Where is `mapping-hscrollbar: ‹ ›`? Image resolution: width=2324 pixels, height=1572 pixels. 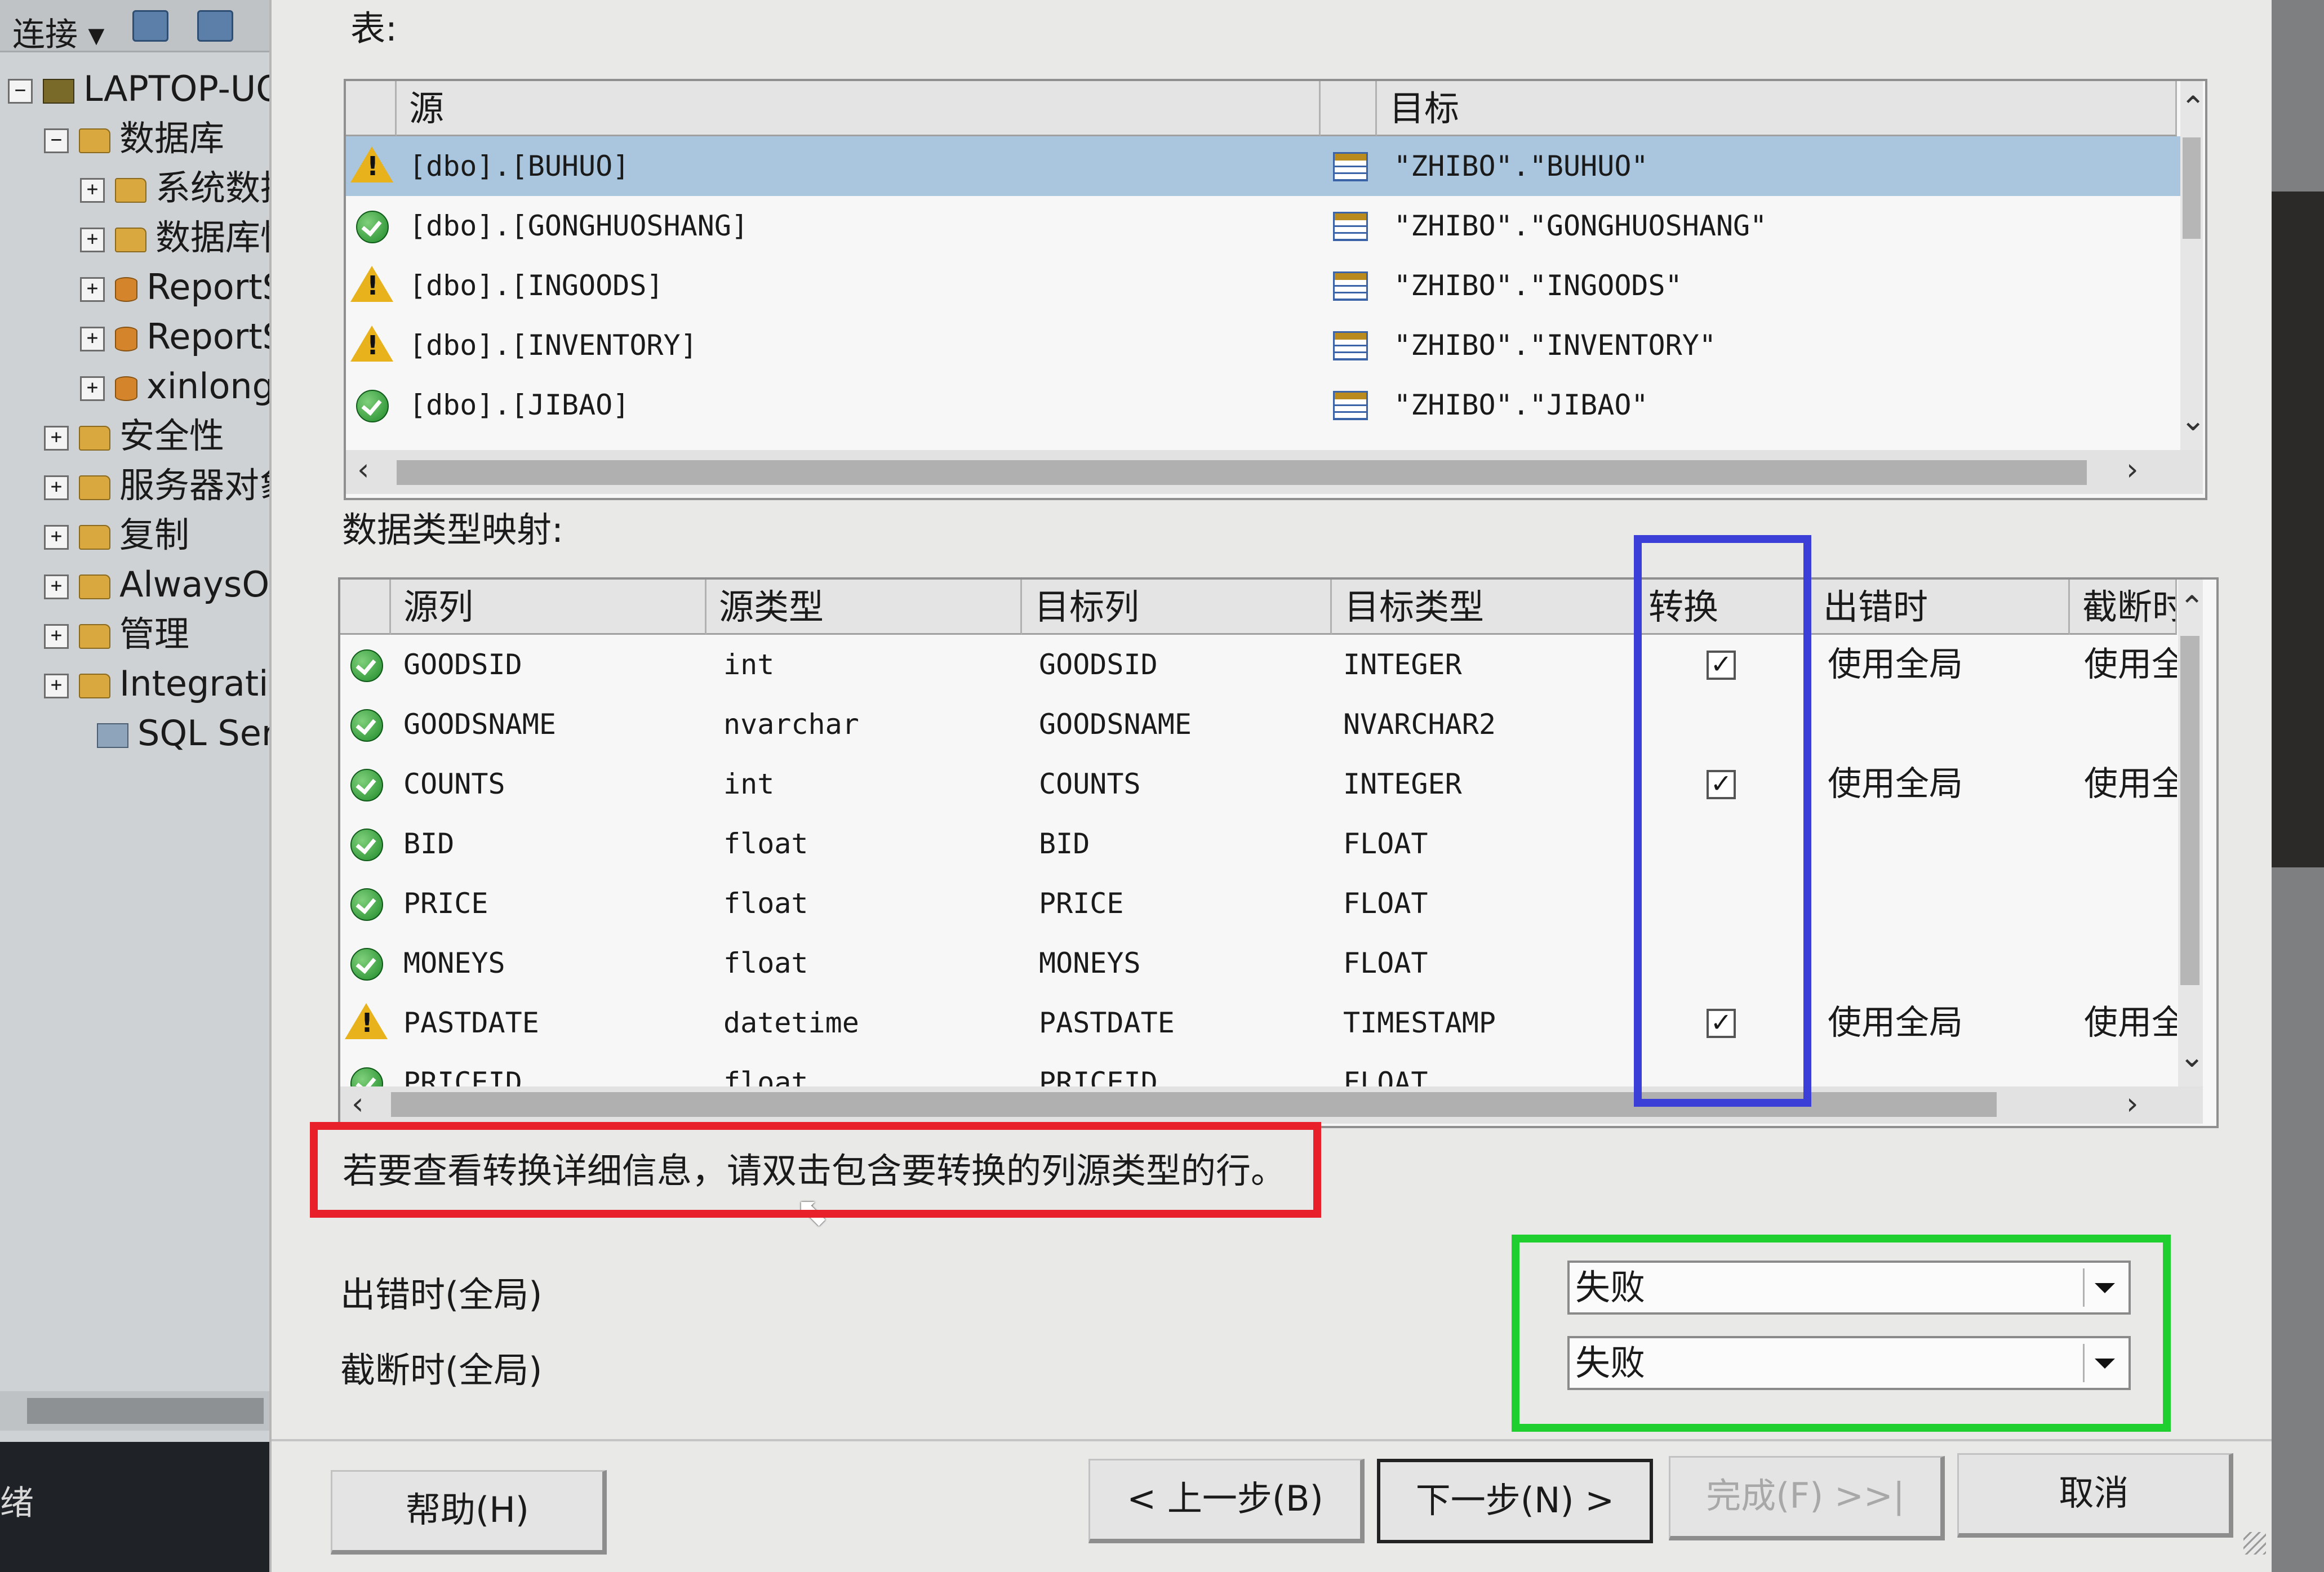
mapping-hscrollbar: ‹ › is located at coordinates (1271, 1105).